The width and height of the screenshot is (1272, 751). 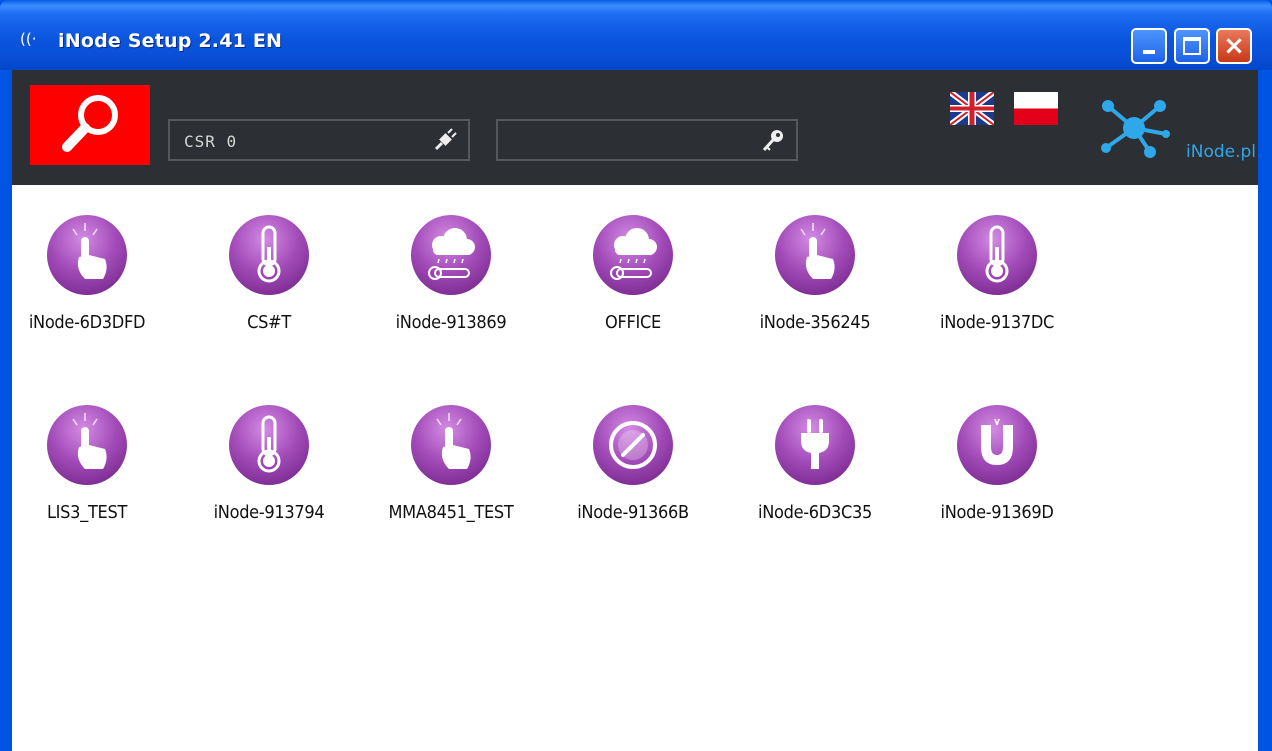 I want to click on network-logo-icon, so click(x=1135, y=129).